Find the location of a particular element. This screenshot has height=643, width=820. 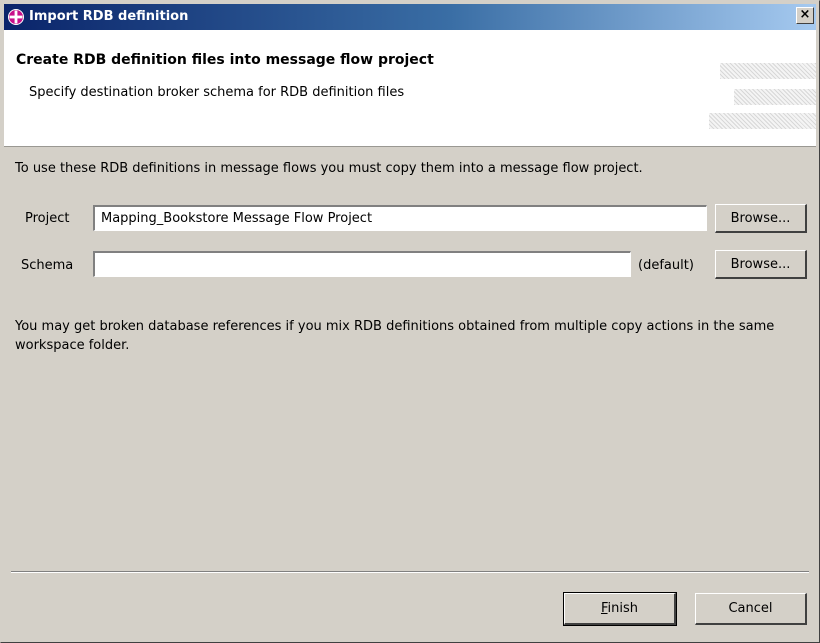

footer-separator is located at coordinates (410, 572).